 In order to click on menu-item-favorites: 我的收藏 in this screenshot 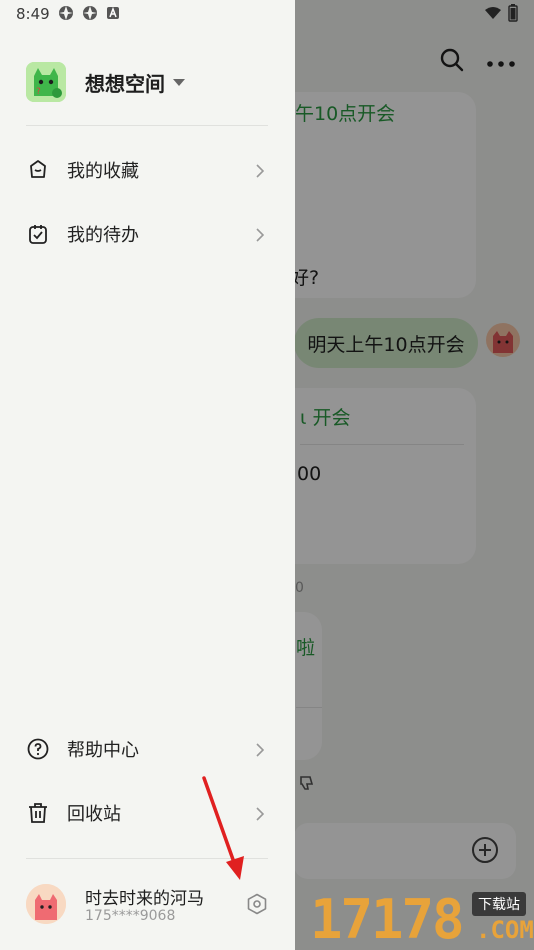, I will do `click(147, 170)`.